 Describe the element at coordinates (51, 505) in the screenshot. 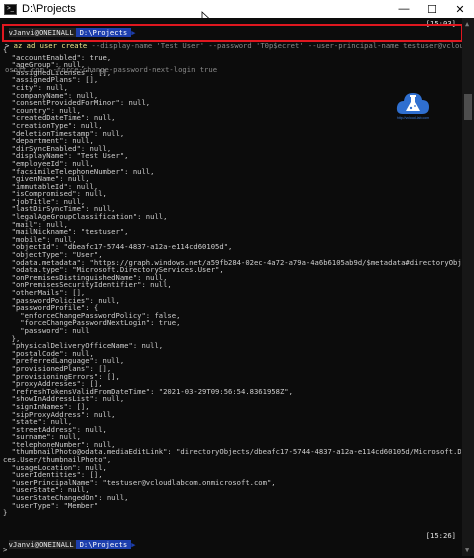

I see `output-line: "userType": "Member"` at that location.